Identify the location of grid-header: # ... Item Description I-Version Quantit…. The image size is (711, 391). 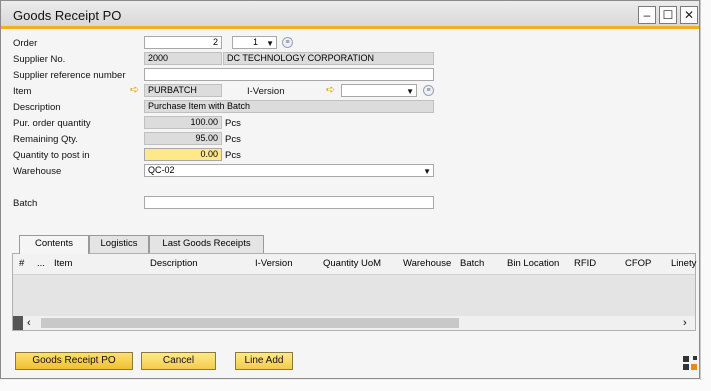
(354, 264).